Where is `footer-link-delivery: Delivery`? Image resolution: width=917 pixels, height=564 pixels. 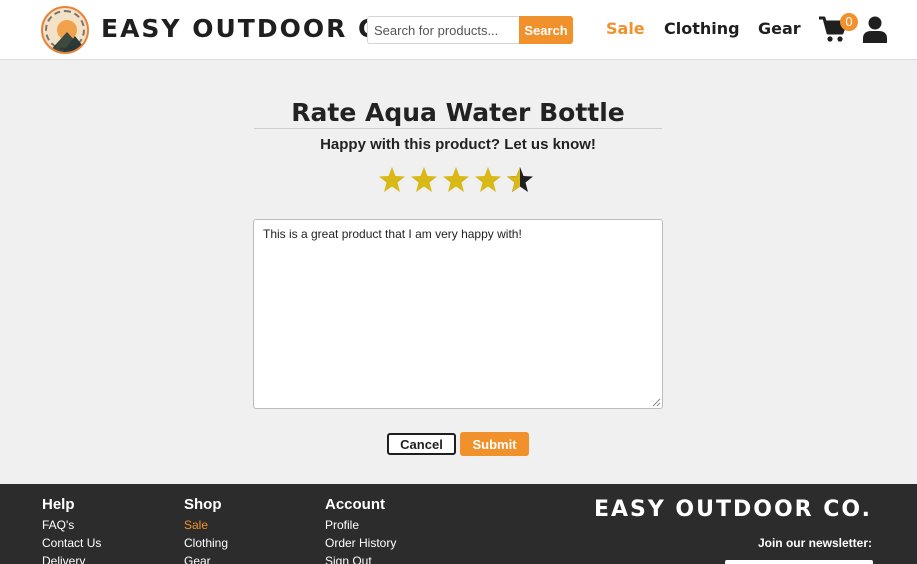 footer-link-delivery: Delivery is located at coordinates (71, 558).